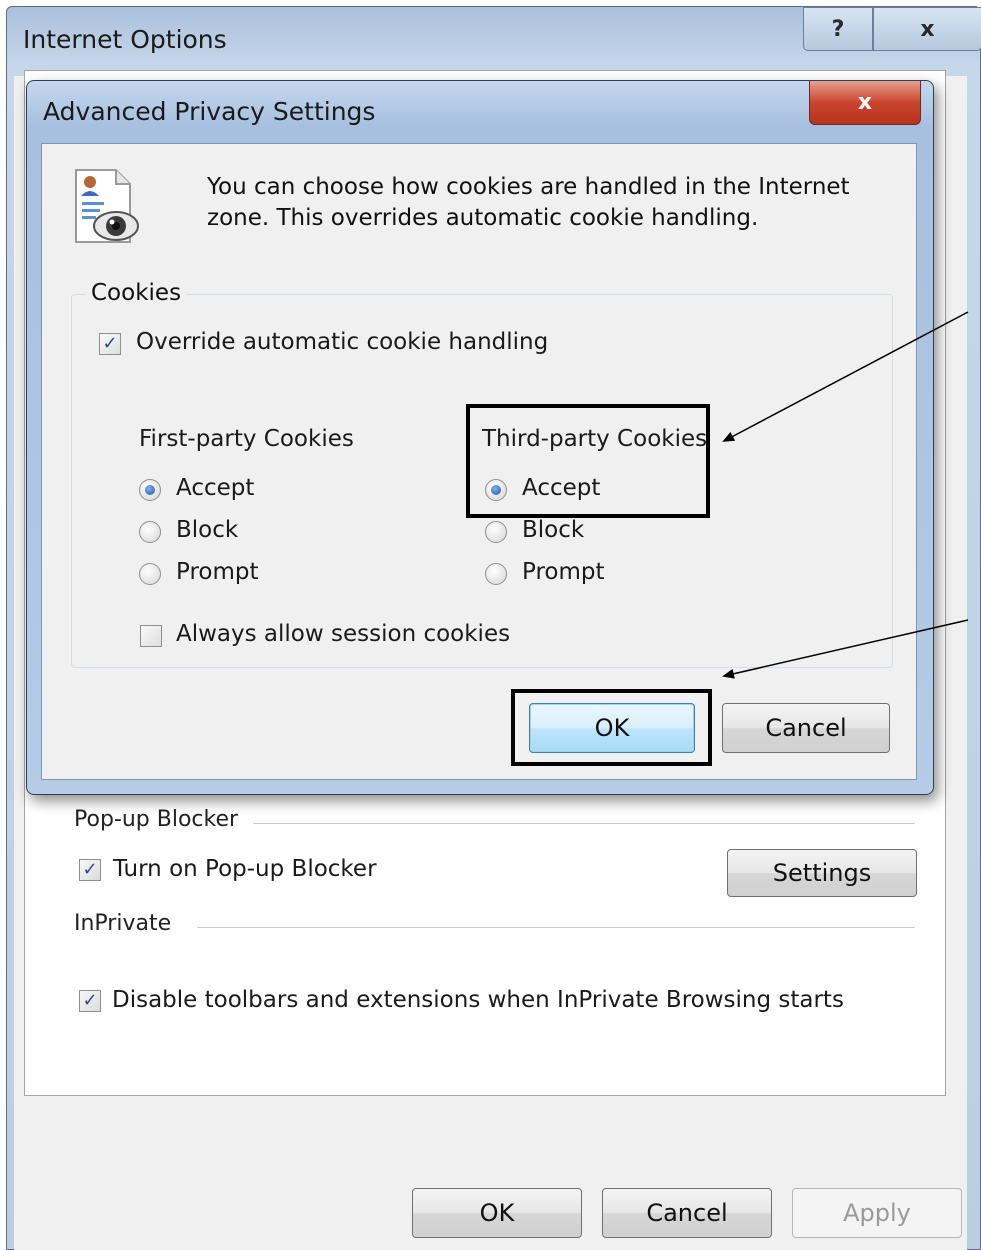 The image size is (981, 1250). I want to click on annotation-arrows, so click(845, 495).